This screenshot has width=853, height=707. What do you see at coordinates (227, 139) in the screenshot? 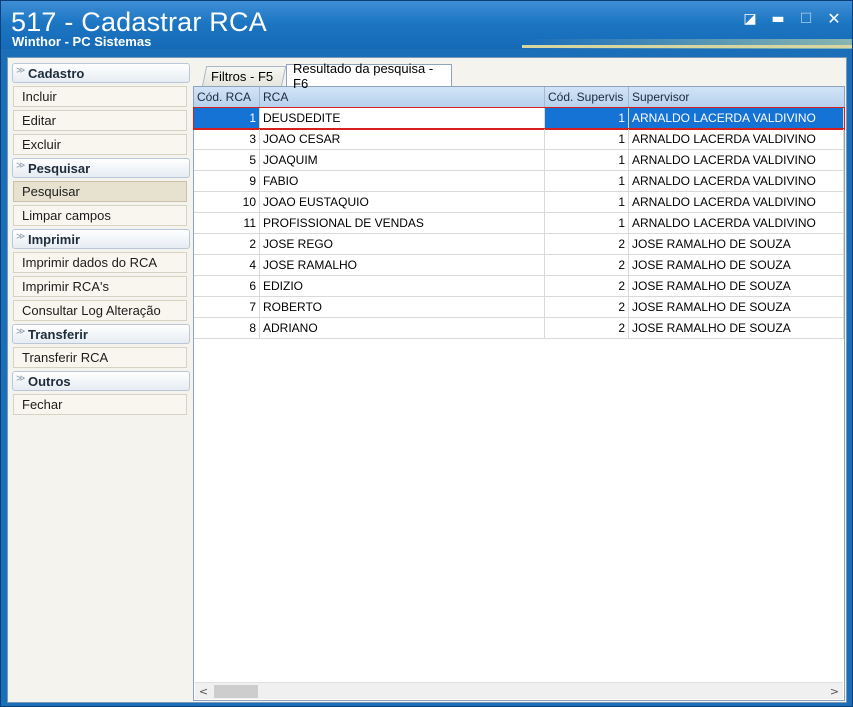
I see `cell-cod-rca: 3` at bounding box center [227, 139].